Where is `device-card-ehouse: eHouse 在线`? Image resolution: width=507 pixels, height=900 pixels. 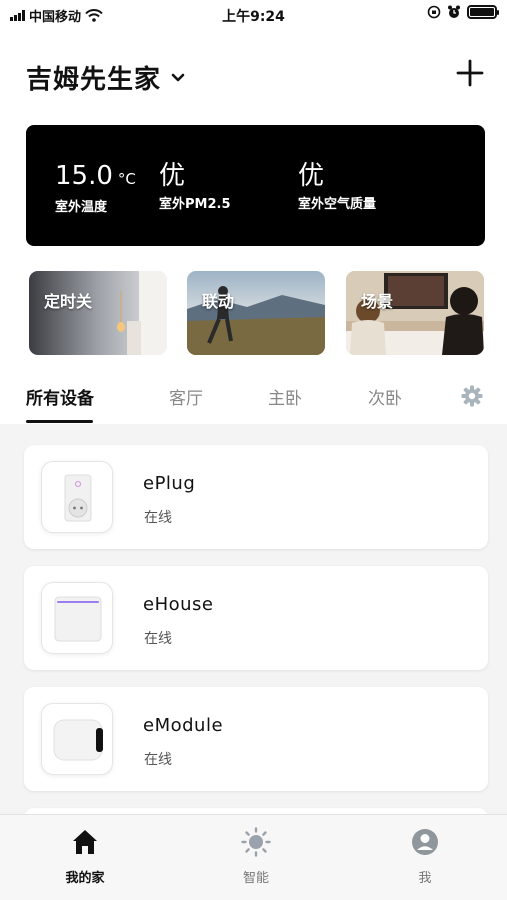 device-card-ehouse: eHouse 在线 is located at coordinates (256, 618).